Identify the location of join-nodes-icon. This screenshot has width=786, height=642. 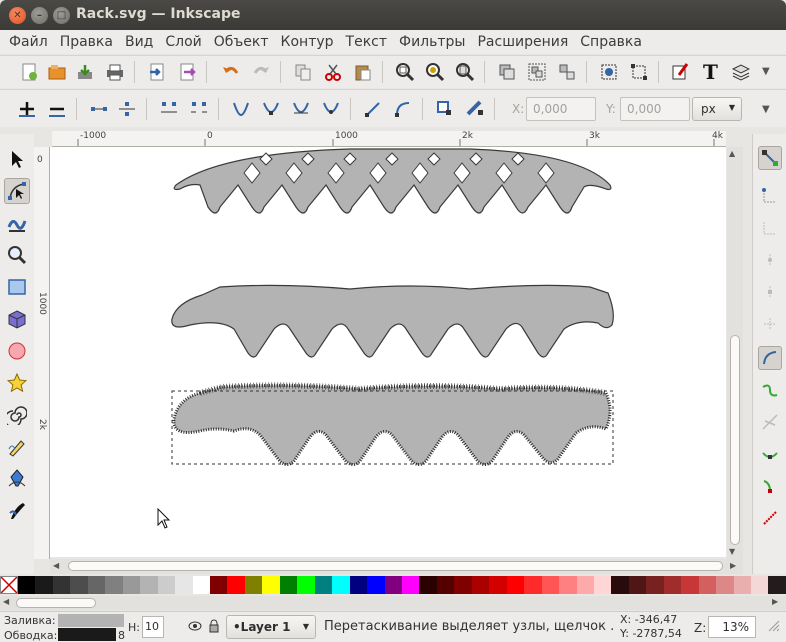
(99, 109).